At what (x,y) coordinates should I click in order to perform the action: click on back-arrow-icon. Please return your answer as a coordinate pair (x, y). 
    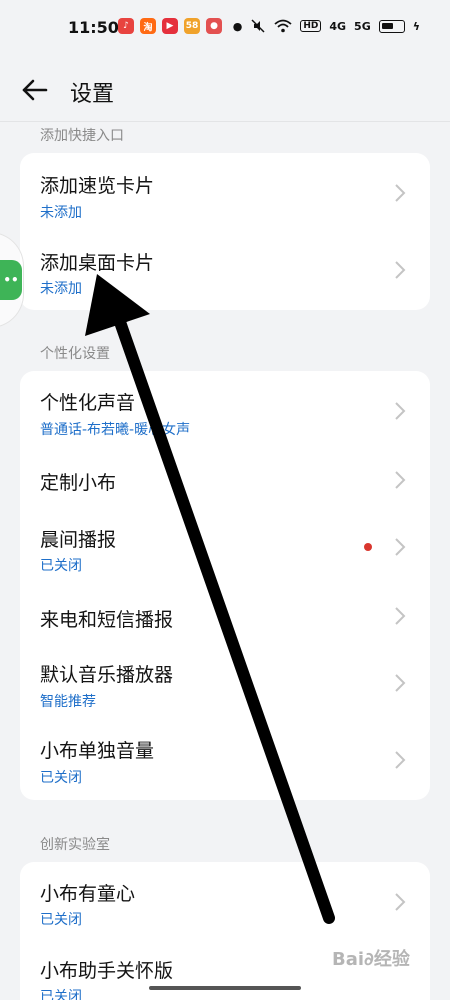
    Looking at the image, I should click on (35, 90).